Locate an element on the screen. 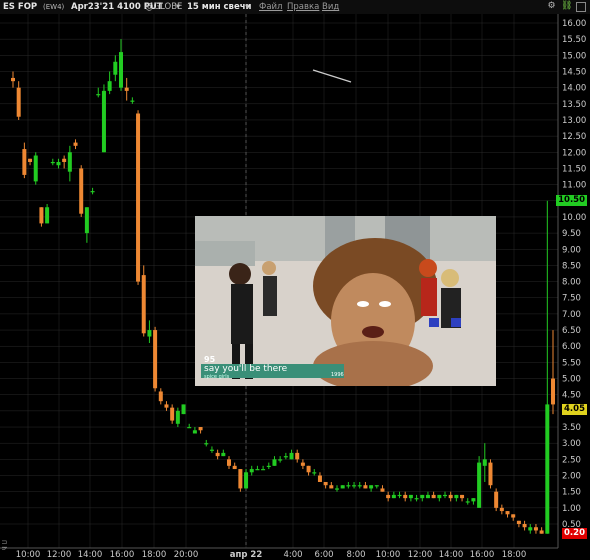  price-tick-label: 13.00 is located at coordinates (574, 121).